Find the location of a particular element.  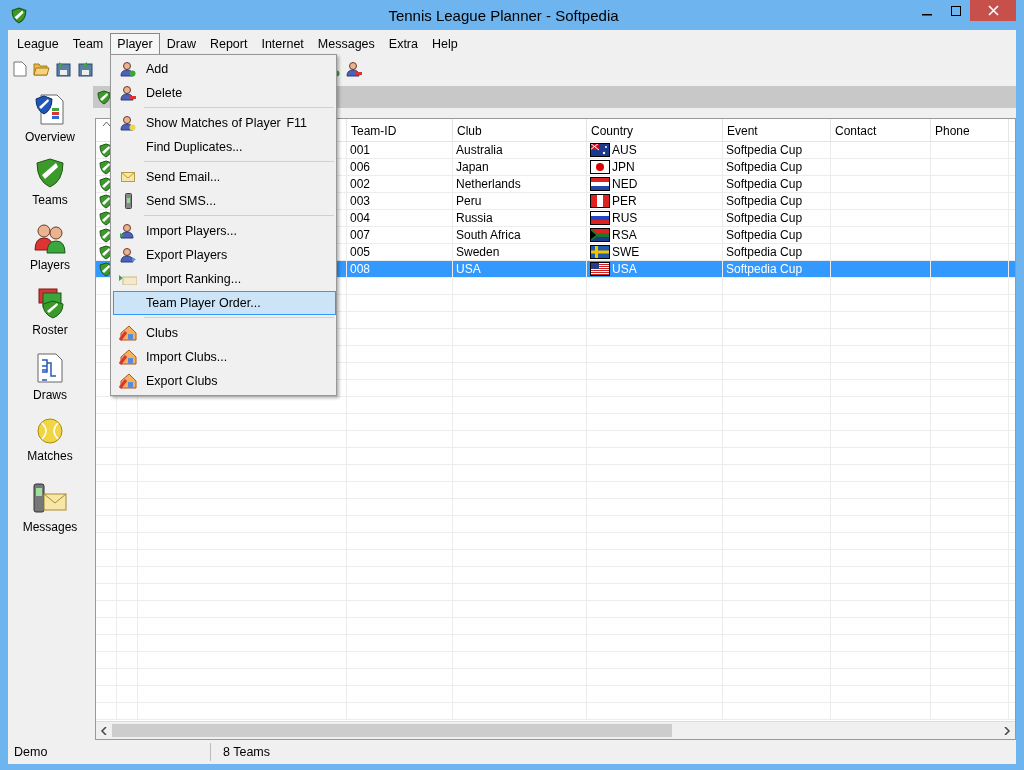

menu-item: Draw is located at coordinates (181, 44).